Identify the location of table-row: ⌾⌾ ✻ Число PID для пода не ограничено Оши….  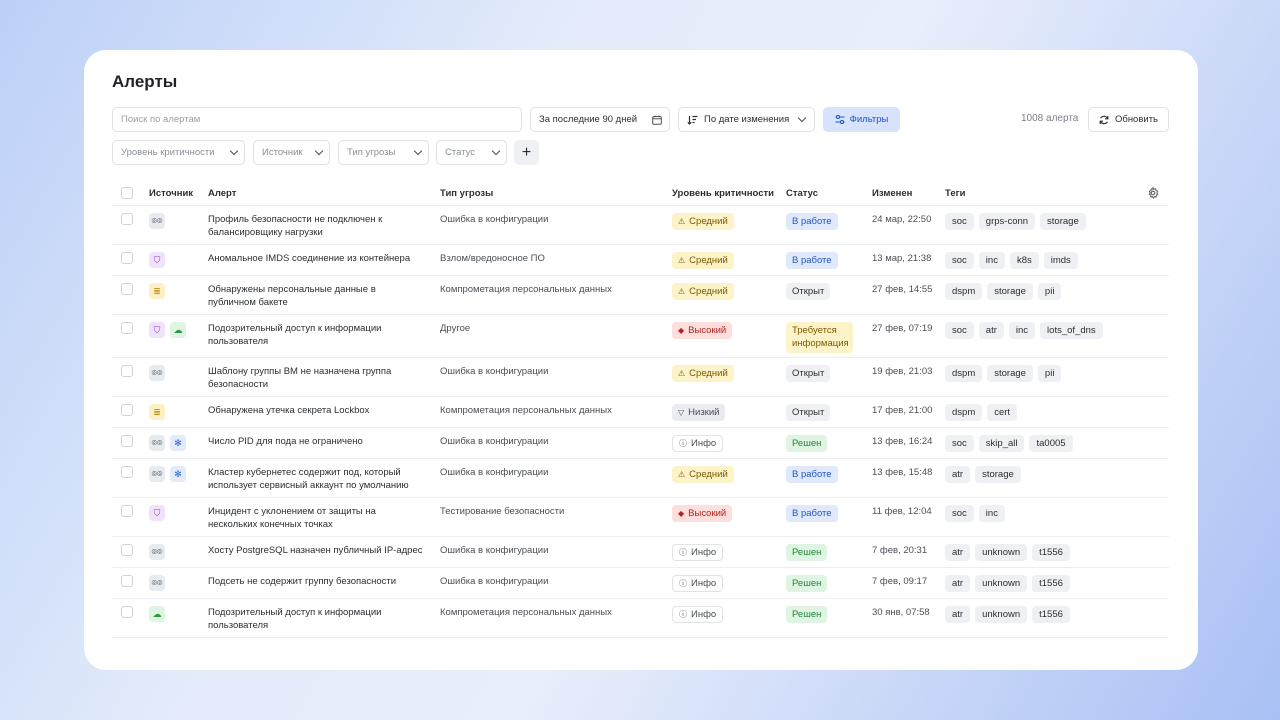
(640, 443).